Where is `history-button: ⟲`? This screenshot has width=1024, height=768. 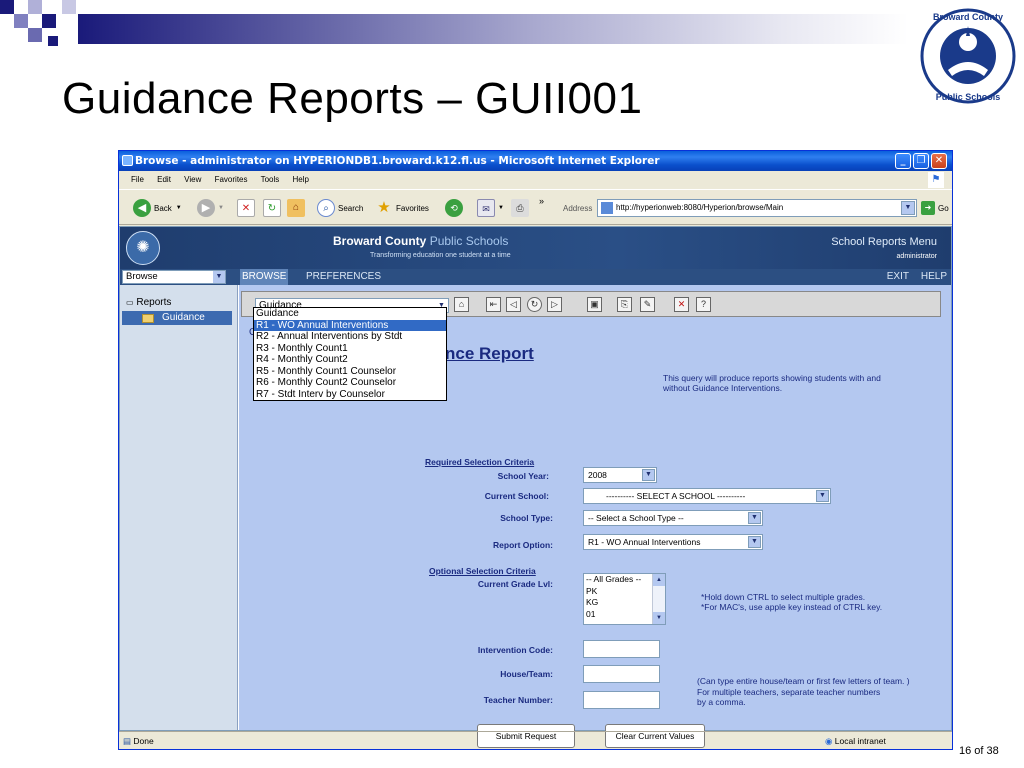
history-button: ⟲ is located at coordinates (455, 208).